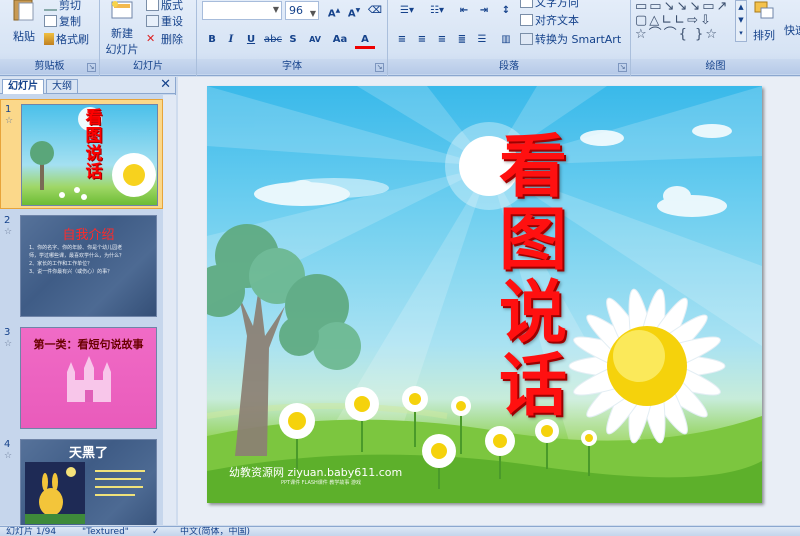  I want to click on align-text-label: 对齐文本, so click(557, 20).